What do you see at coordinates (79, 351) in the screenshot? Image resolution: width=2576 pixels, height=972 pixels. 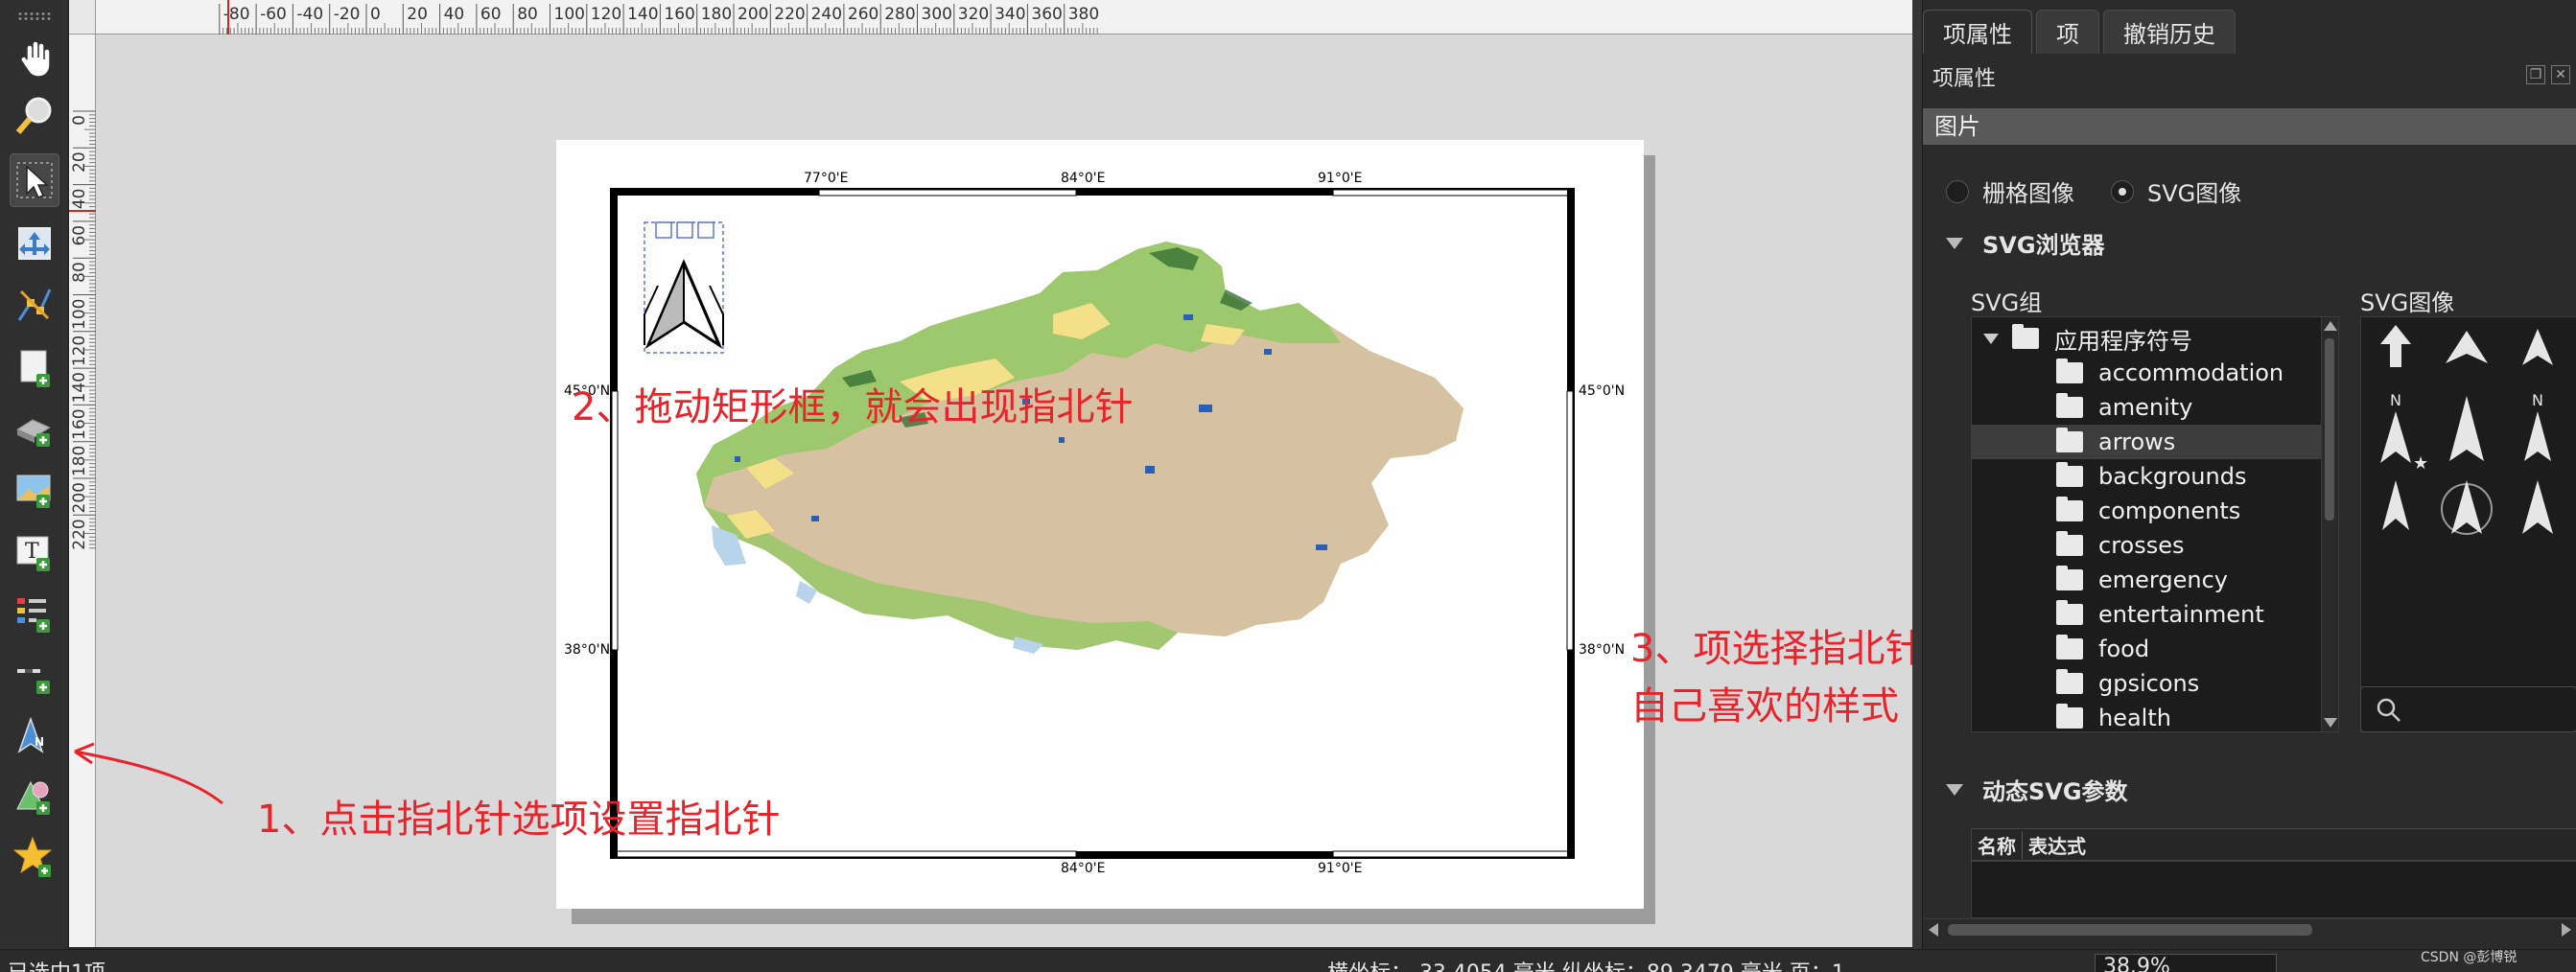 I see `ruler-left-label: 120` at bounding box center [79, 351].